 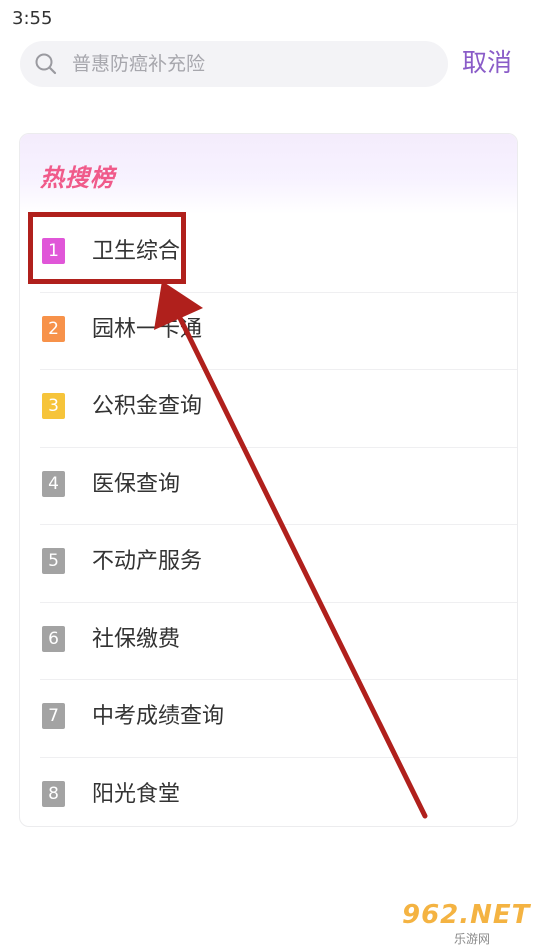 I want to click on rank-badge: 5, so click(x=53, y=561).